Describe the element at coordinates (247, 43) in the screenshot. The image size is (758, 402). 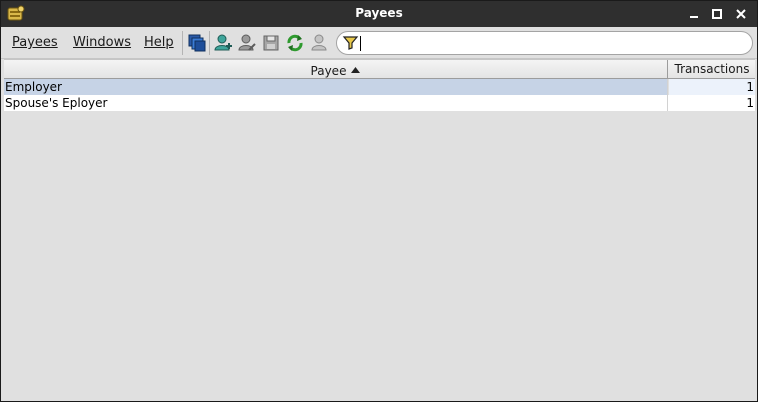
I see `edit-payee-icon` at that location.